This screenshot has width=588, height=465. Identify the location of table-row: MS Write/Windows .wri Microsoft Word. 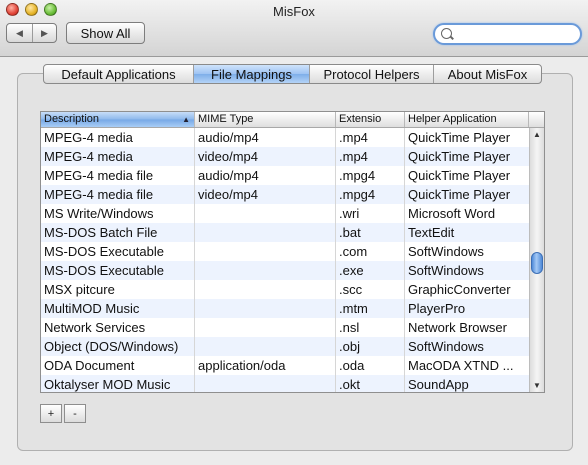
(285, 213).